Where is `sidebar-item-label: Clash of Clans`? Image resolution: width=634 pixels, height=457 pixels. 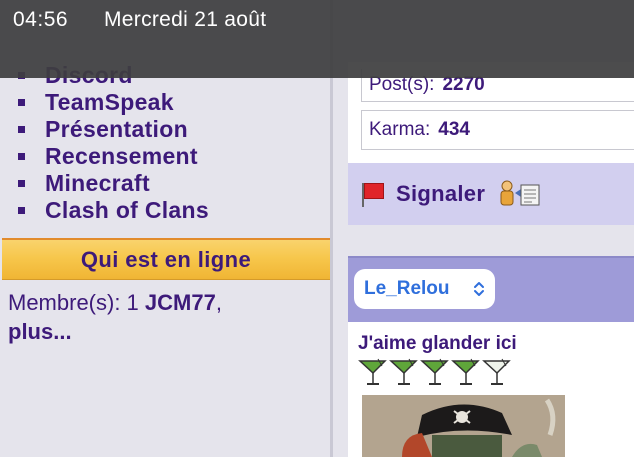 sidebar-item-label: Clash of Clans is located at coordinates (127, 210).